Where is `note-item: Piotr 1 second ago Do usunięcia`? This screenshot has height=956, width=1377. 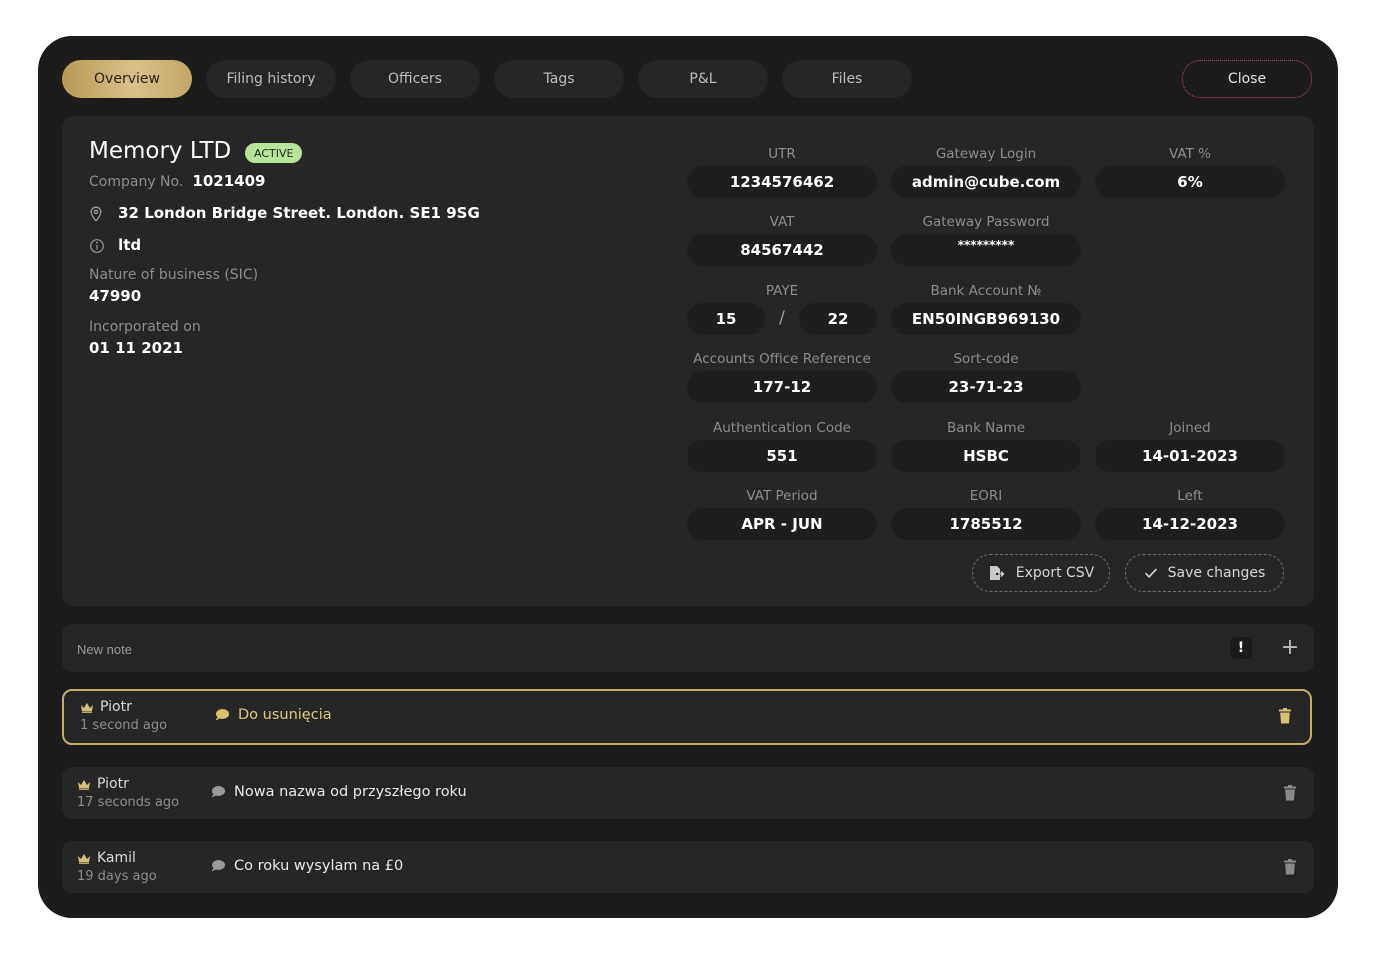 note-item: Piotr 1 second ago Do usunięcia is located at coordinates (687, 717).